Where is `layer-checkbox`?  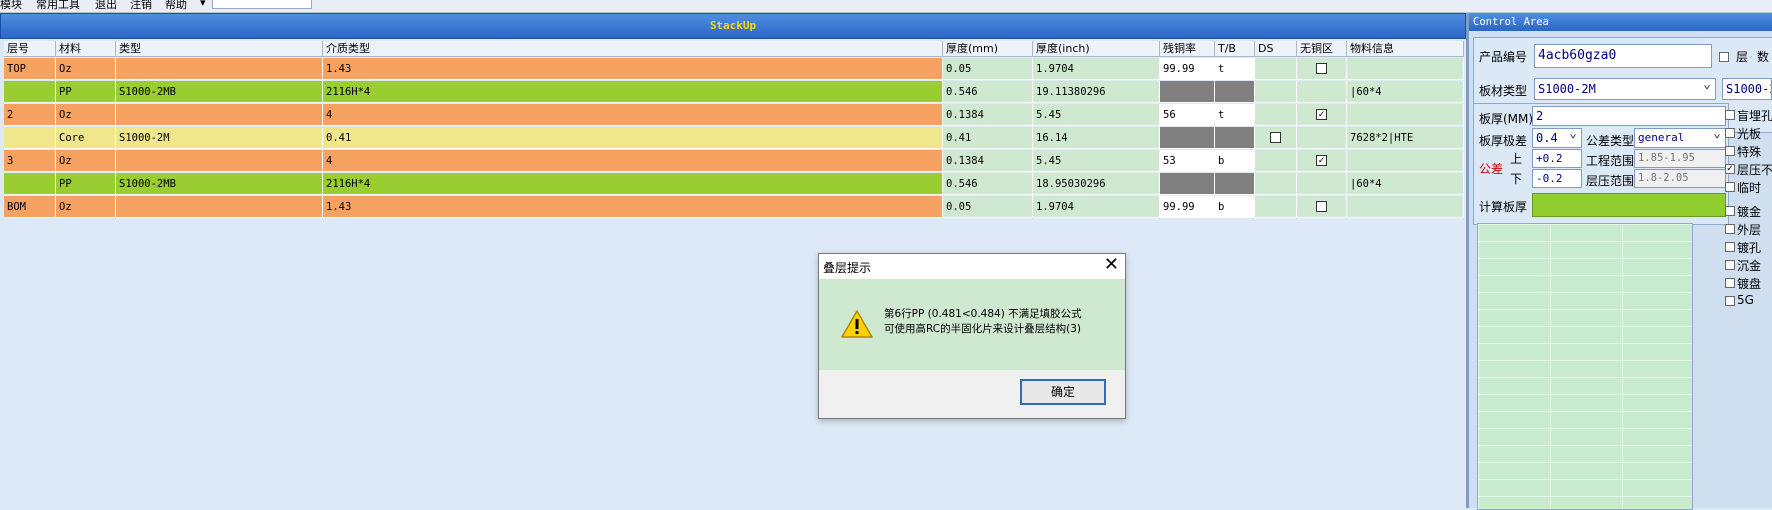 layer-checkbox is located at coordinates (1724, 57).